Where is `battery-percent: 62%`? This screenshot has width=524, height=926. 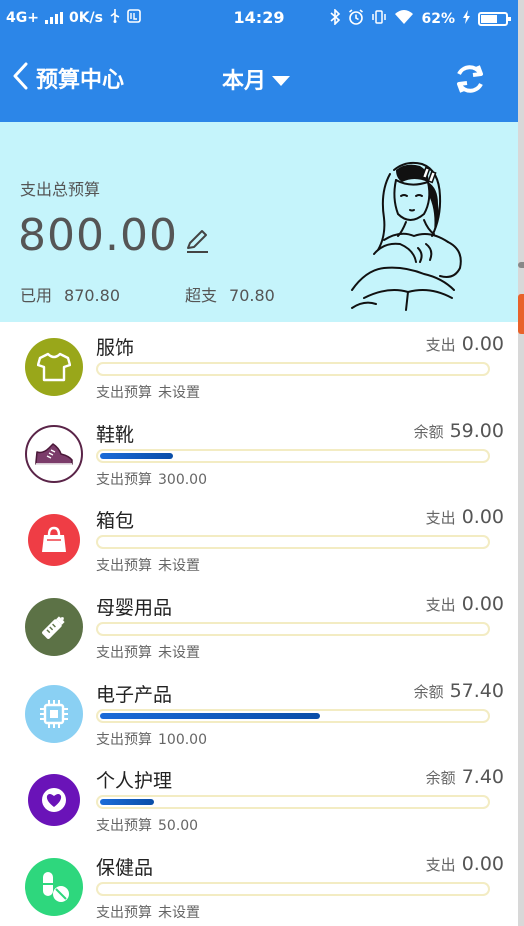 battery-percent: 62% is located at coordinates (438, 19).